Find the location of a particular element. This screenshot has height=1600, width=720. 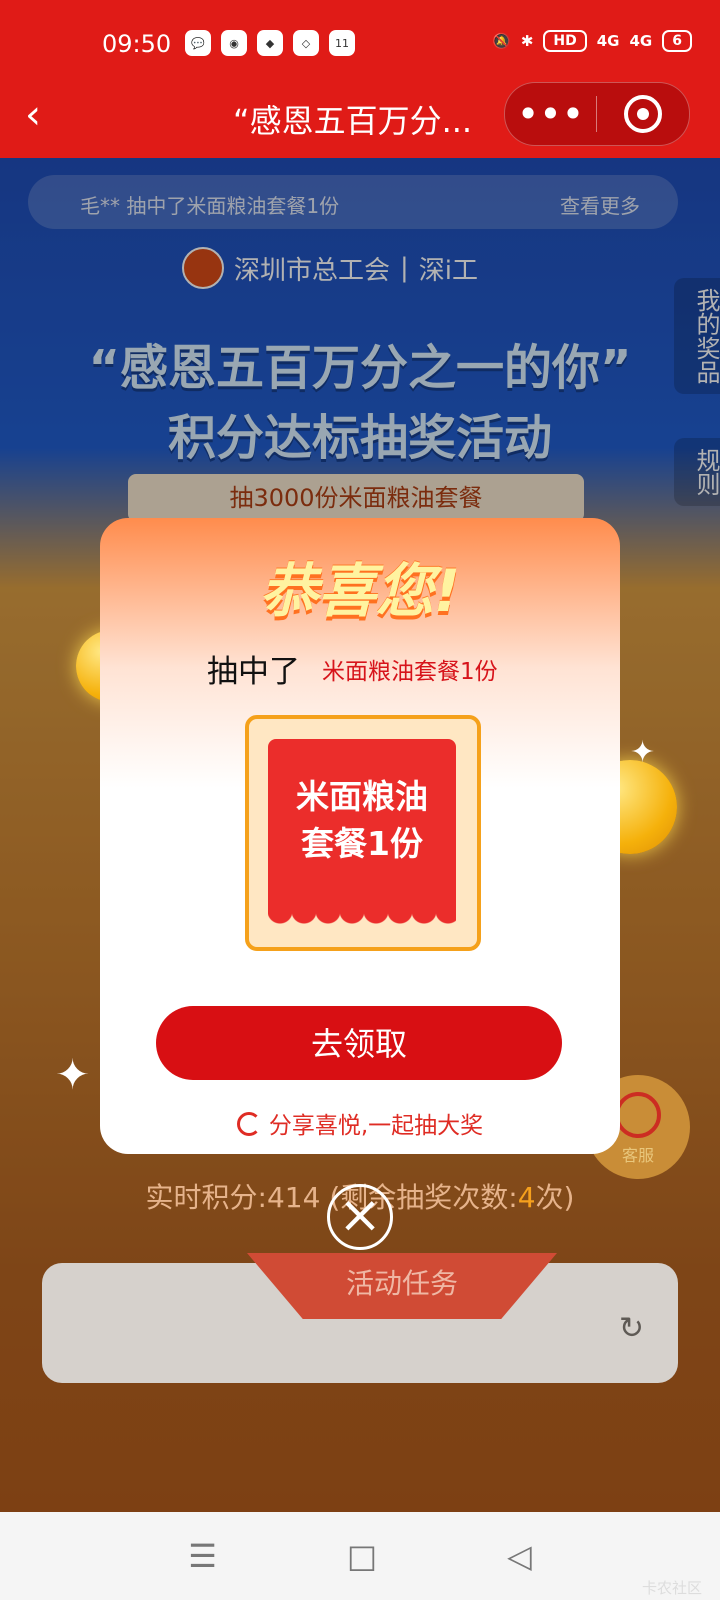

prize-card: 米面粮油 套餐1份 is located at coordinates (363, 833).